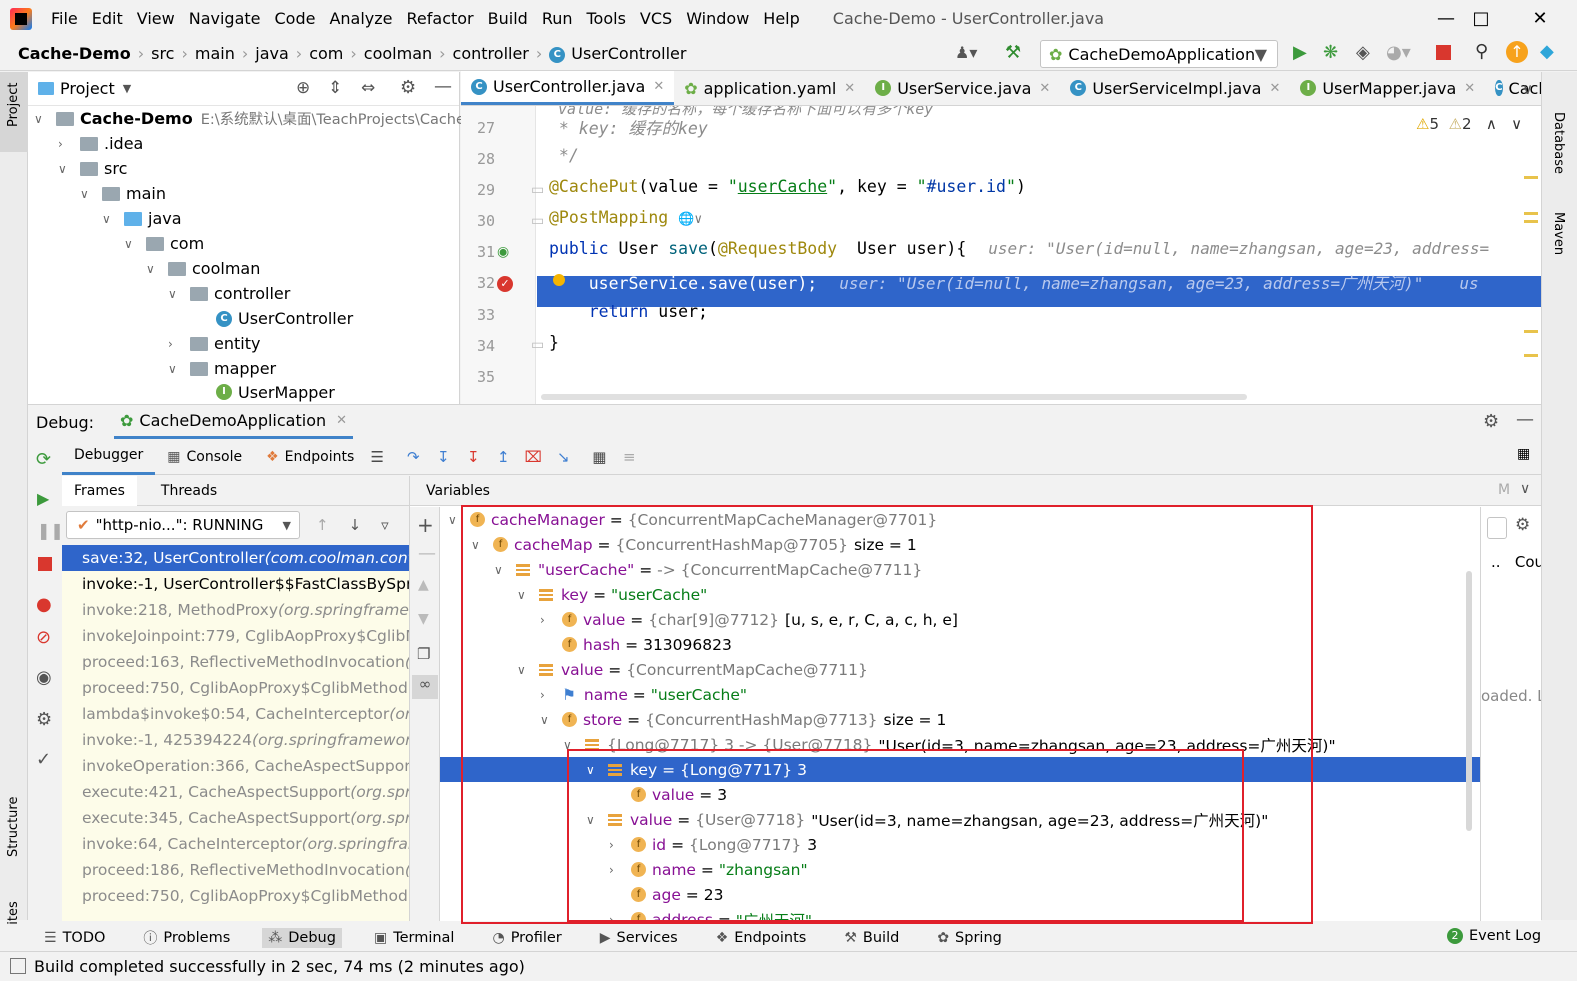 The height and width of the screenshot is (981, 1577). Describe the element at coordinates (440, 18) in the screenshot. I see `menu-refactor: Refactor` at that location.